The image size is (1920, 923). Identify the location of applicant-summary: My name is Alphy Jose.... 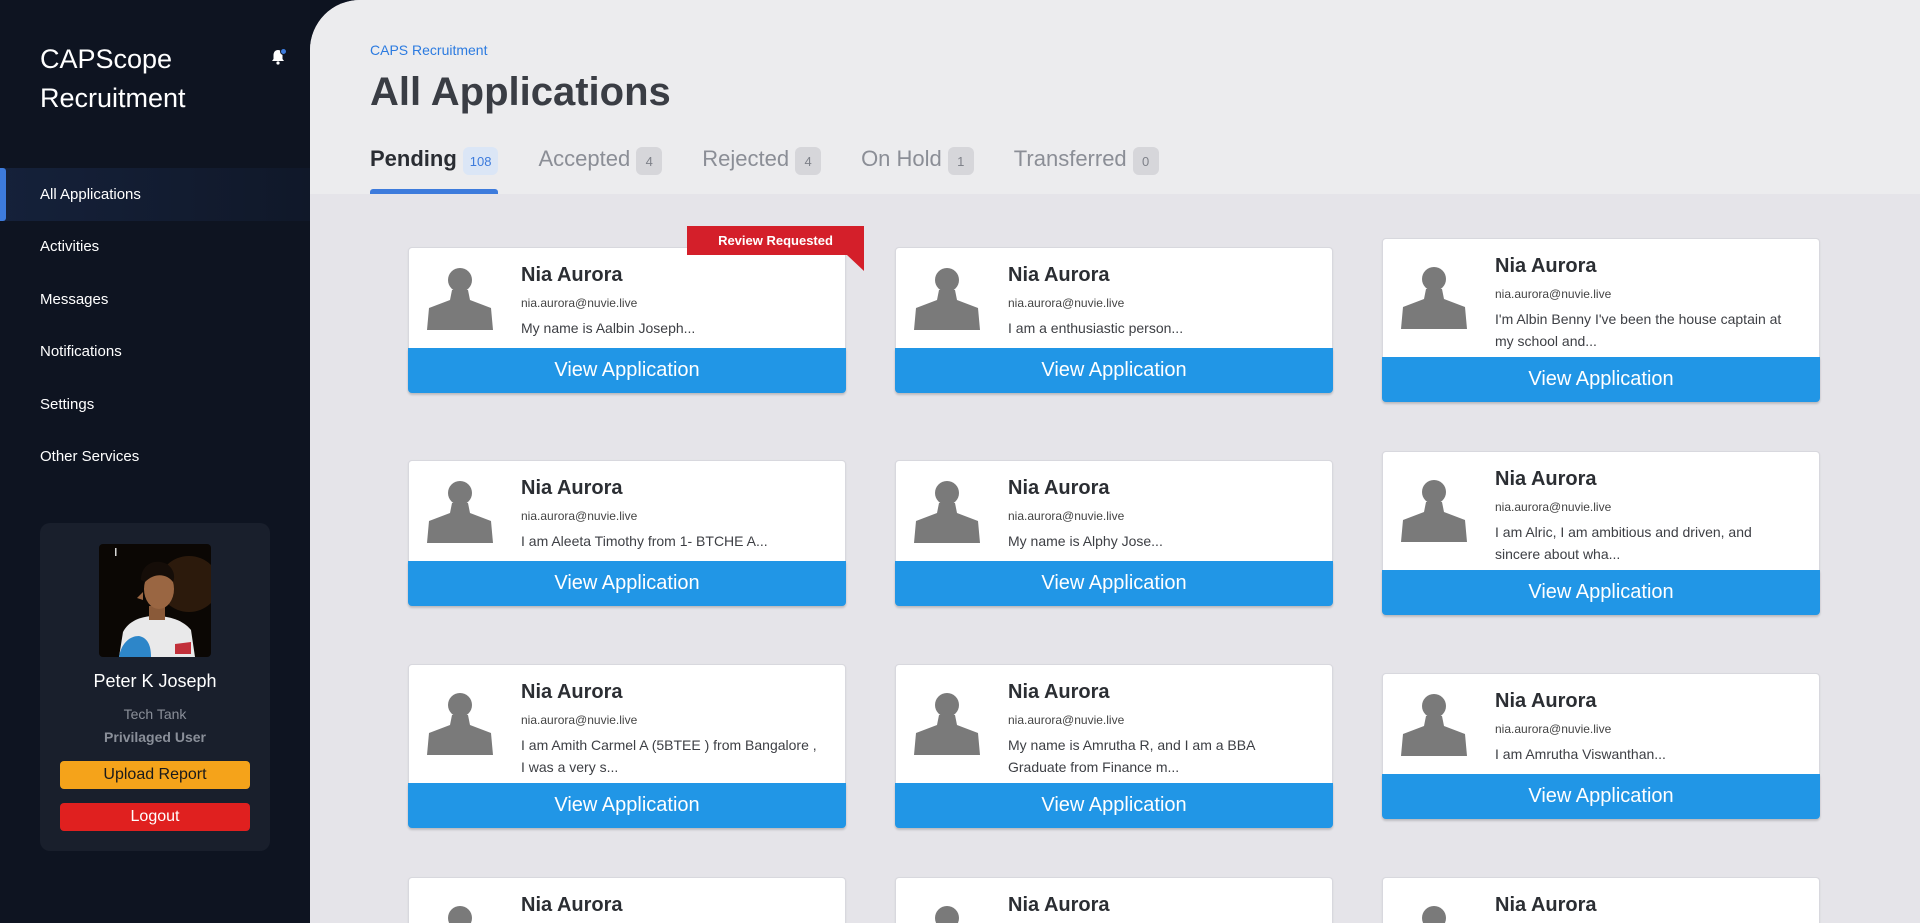
(1085, 541).